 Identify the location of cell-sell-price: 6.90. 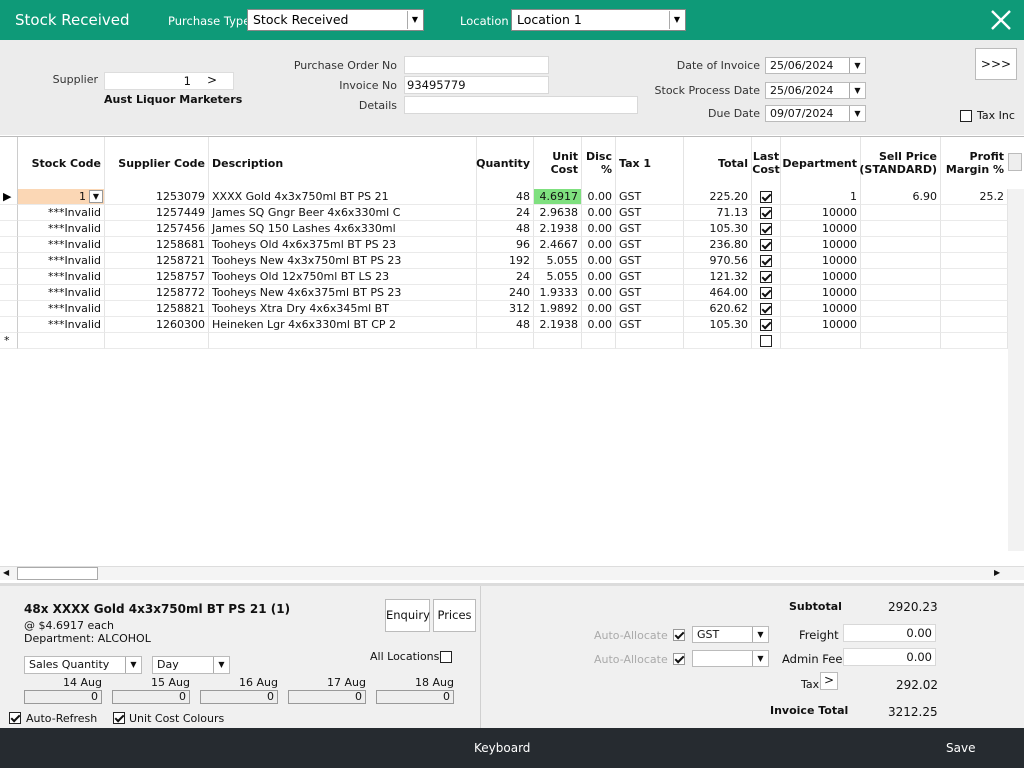
(901, 197).